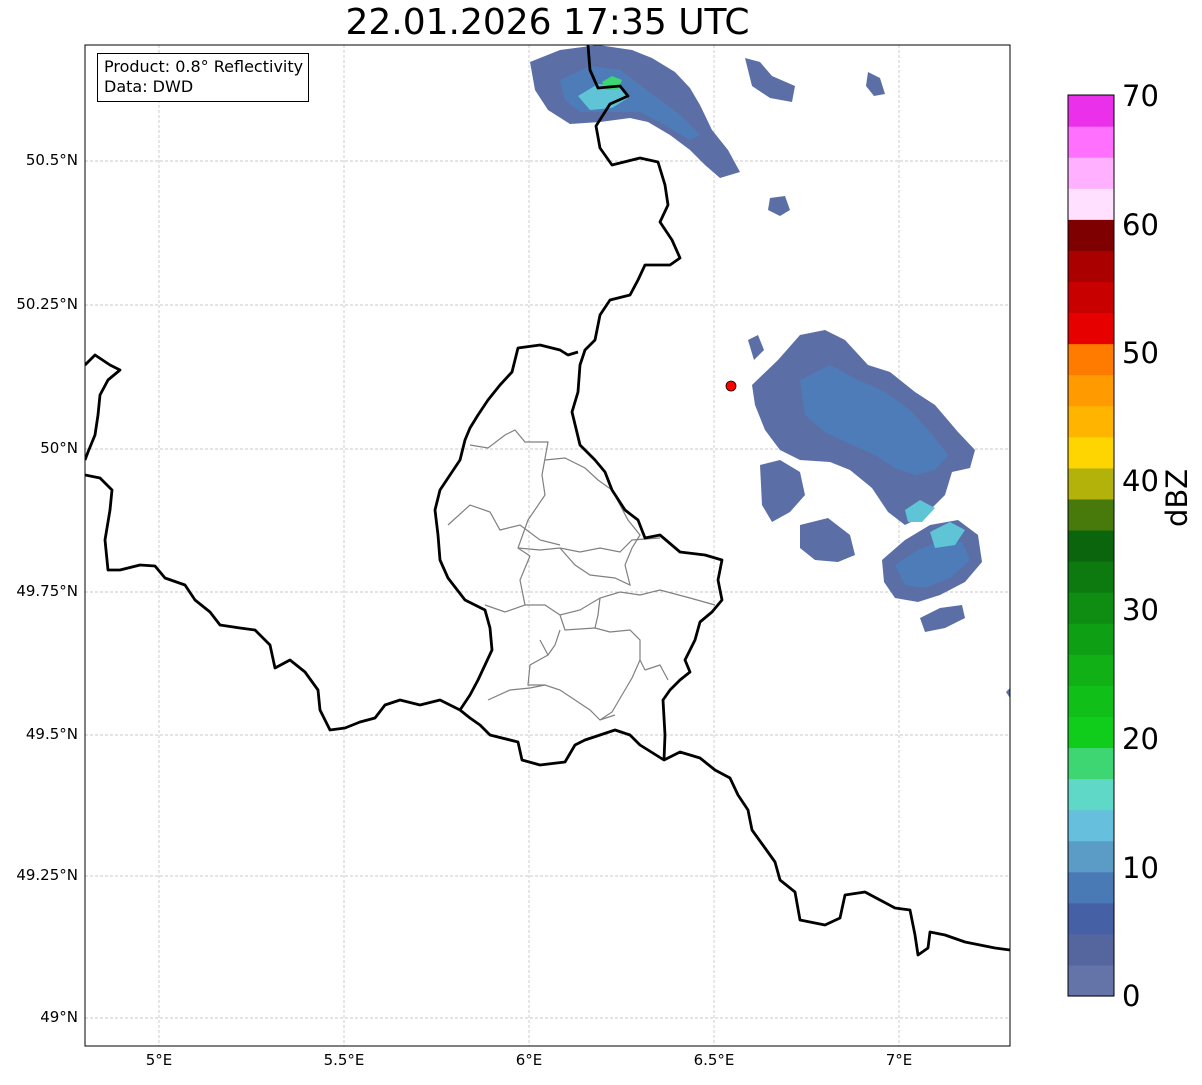 The image size is (1202, 1085). Describe the element at coordinates (51, 160) in the screenshot. I see `lat-tick-label: 50.5°N` at that location.